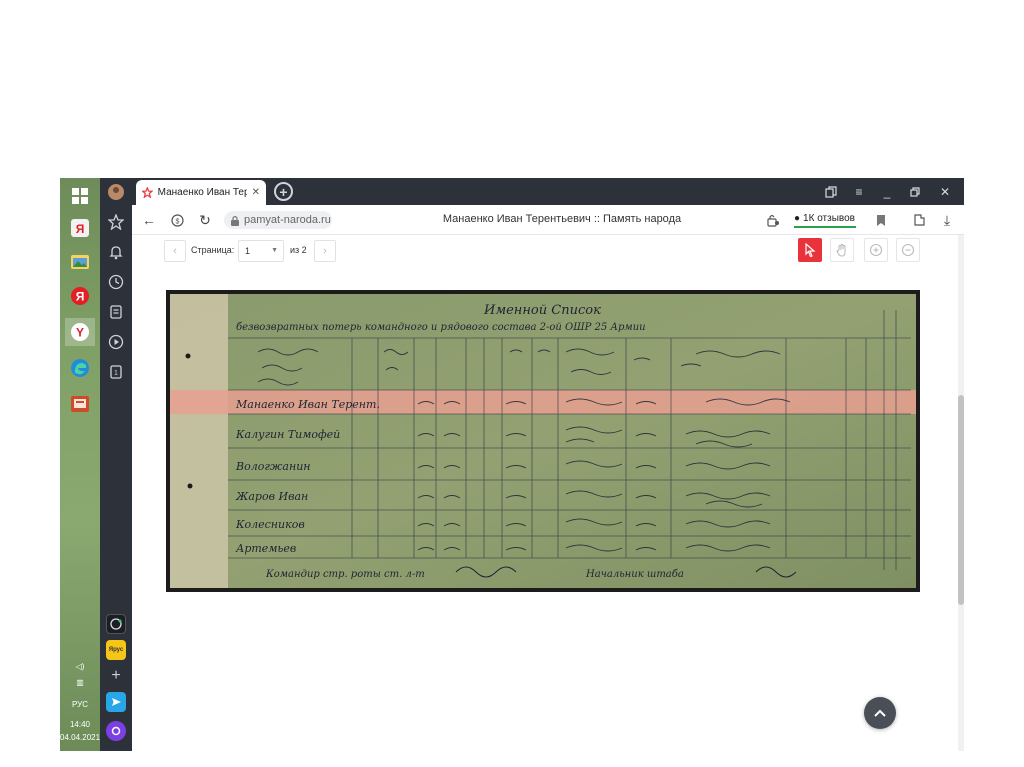 The image size is (1024, 767). I want to click on bookmark-button, so click(881, 220).